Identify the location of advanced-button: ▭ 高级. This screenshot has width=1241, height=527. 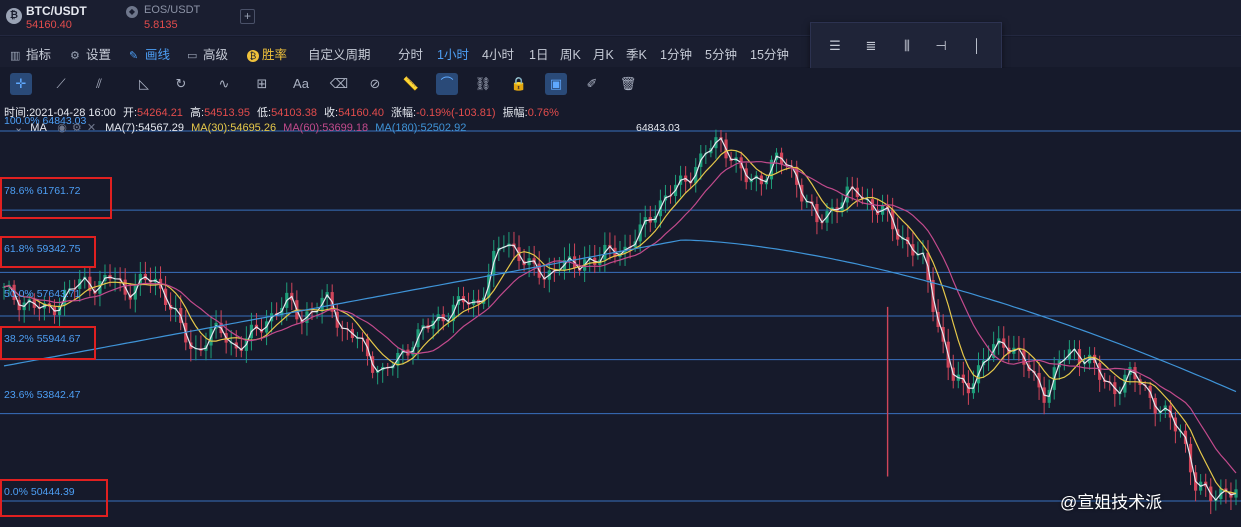
(207, 53).